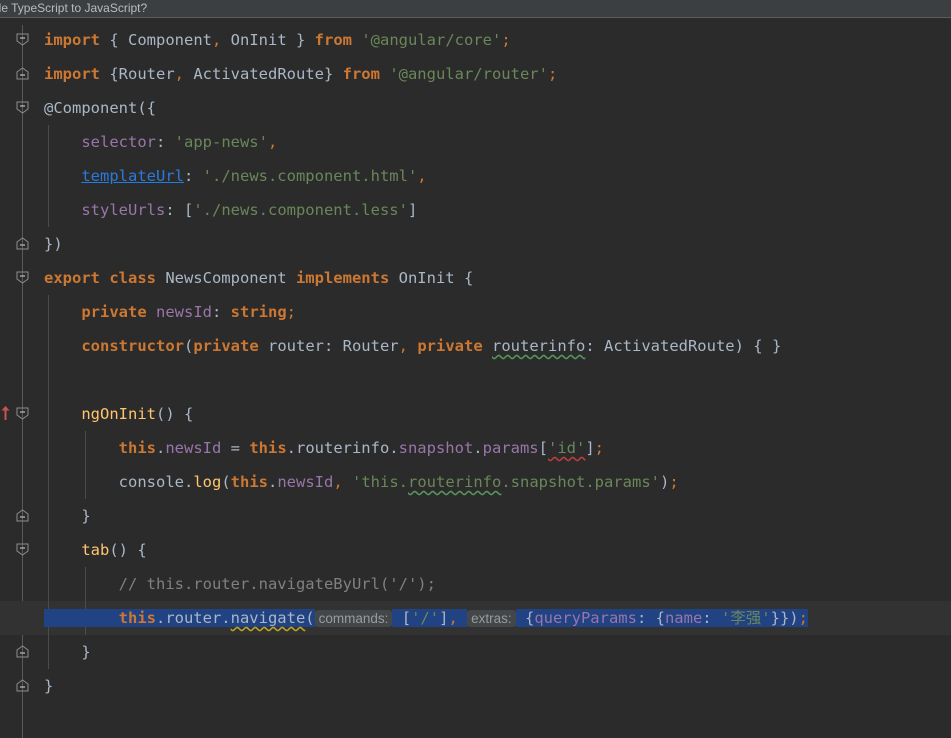 The image size is (951, 738). I want to click on code-token: navigate, so click(268, 618).